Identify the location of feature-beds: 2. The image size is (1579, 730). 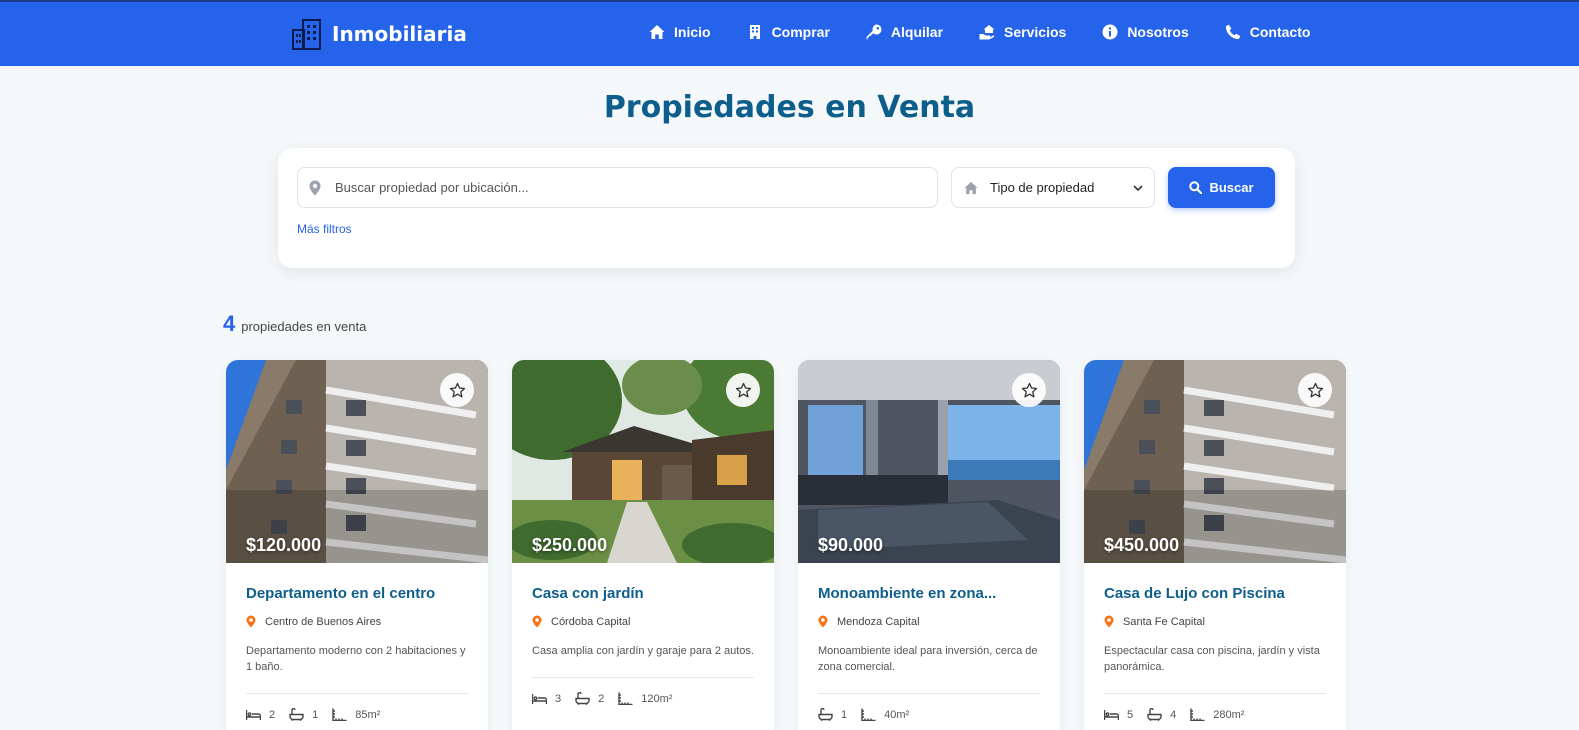
(260, 714).